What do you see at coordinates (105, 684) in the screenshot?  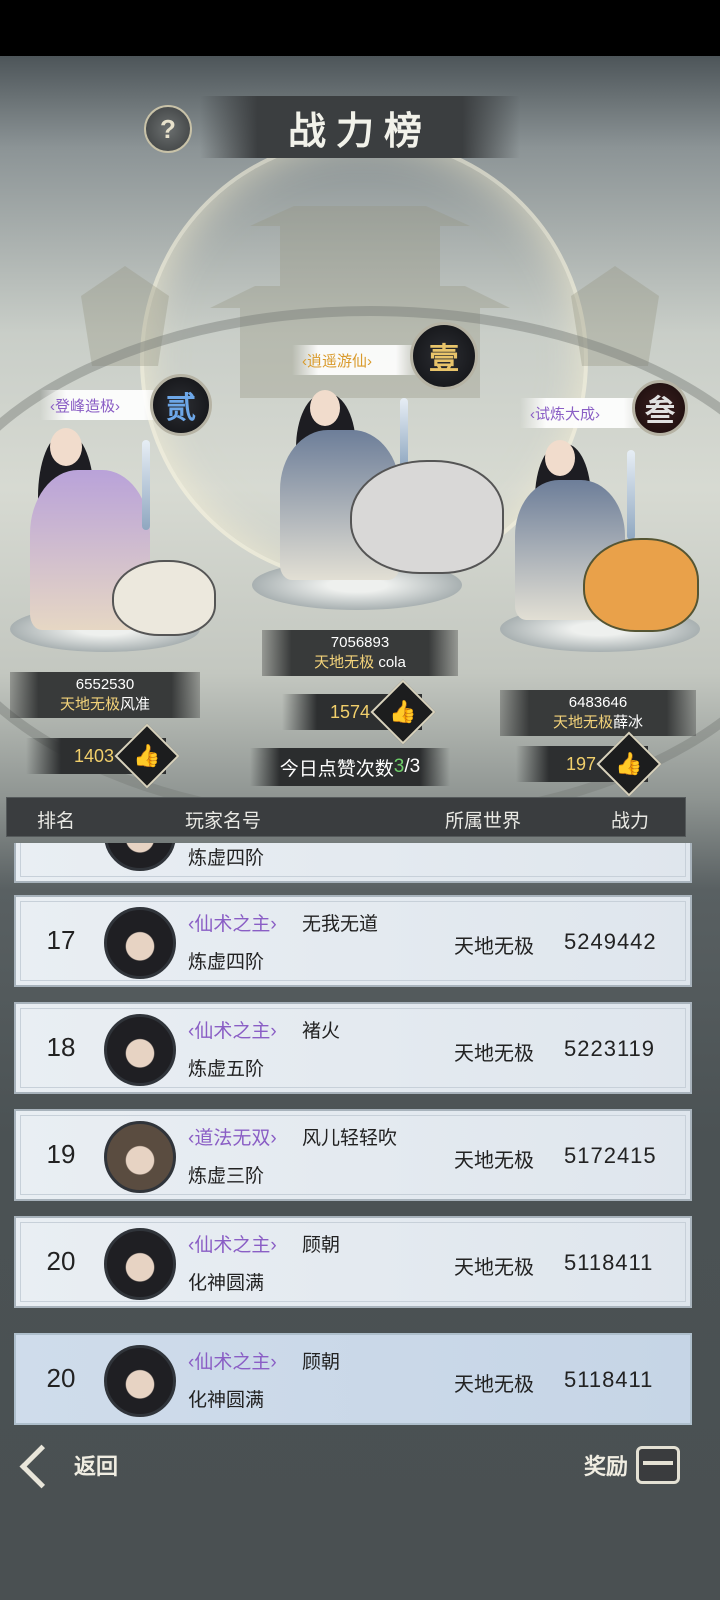 I see `hero-power: 6552530` at bounding box center [105, 684].